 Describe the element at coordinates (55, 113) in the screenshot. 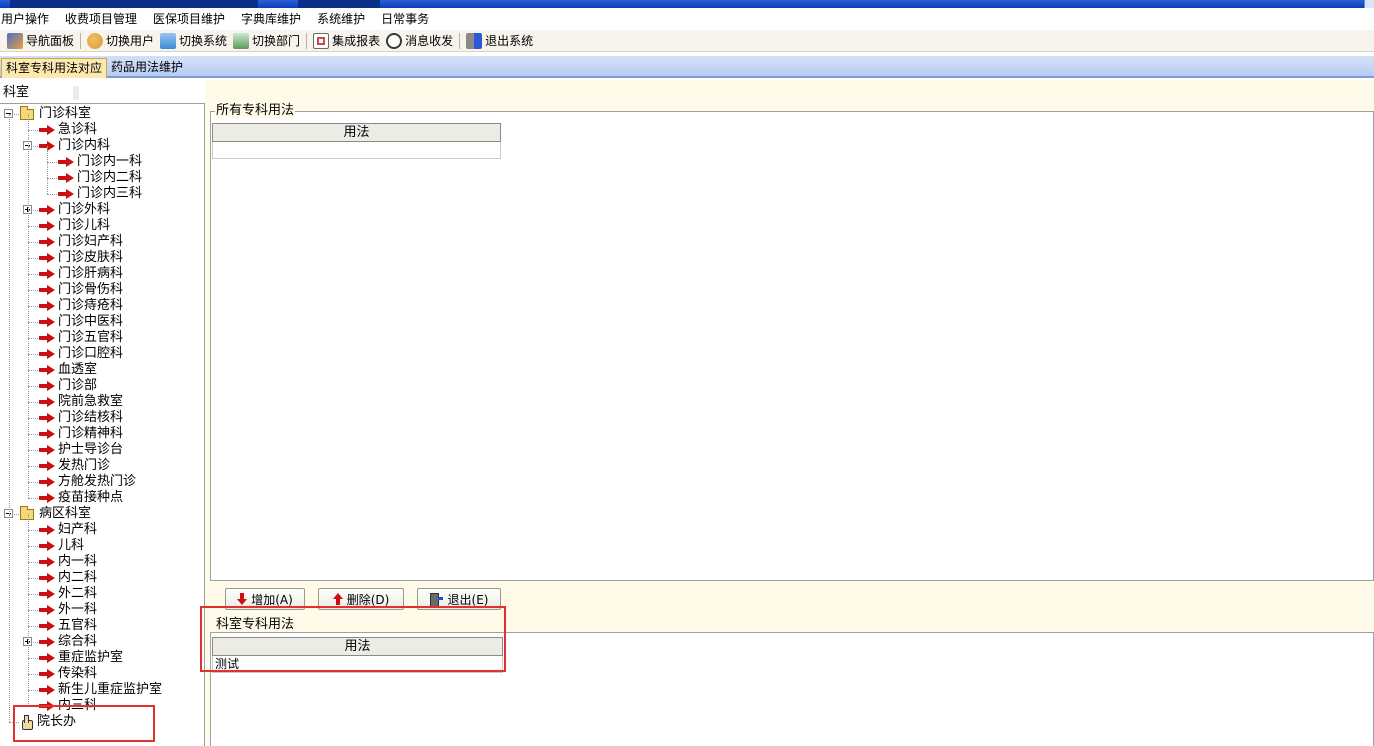

I see `tree-folder-node: 门诊科室` at that location.